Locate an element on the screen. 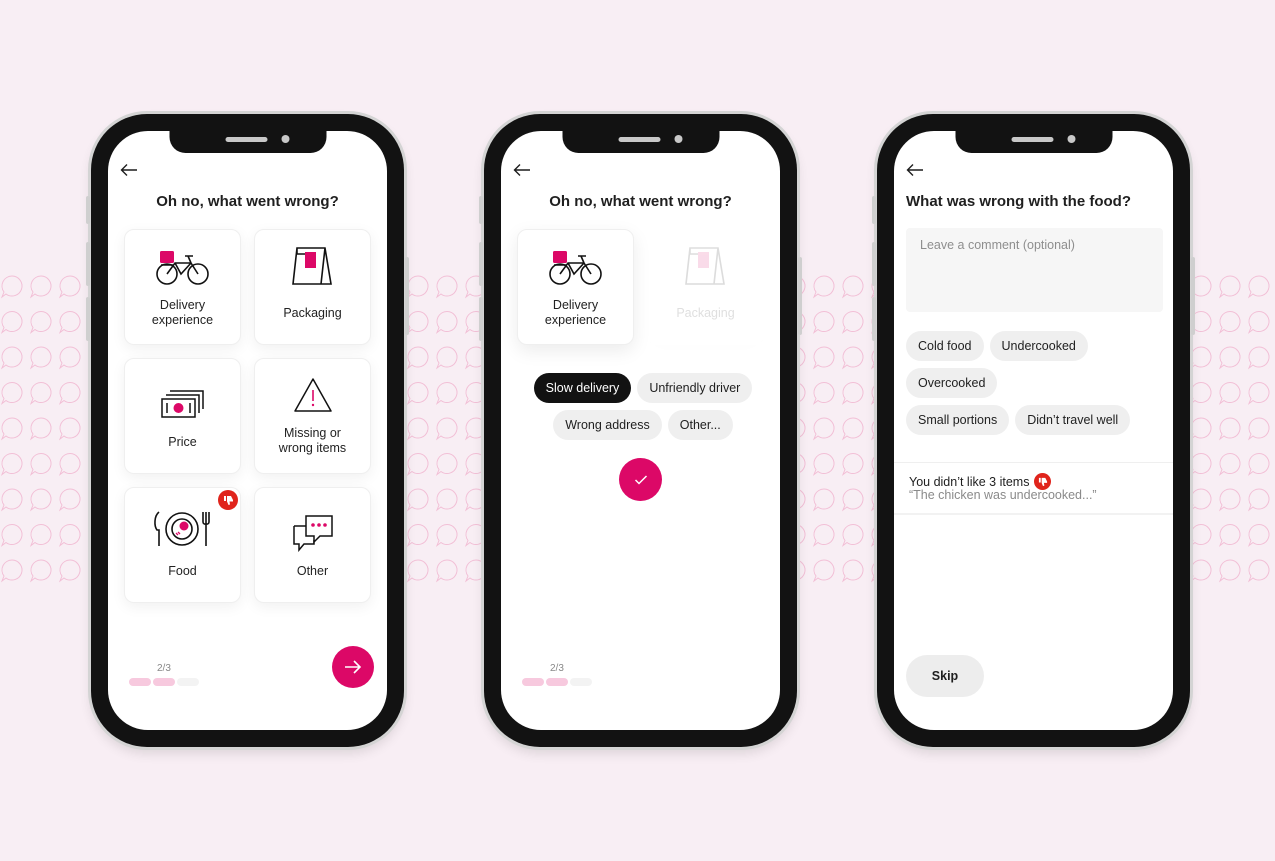  category-card-food: Food is located at coordinates (182, 545).